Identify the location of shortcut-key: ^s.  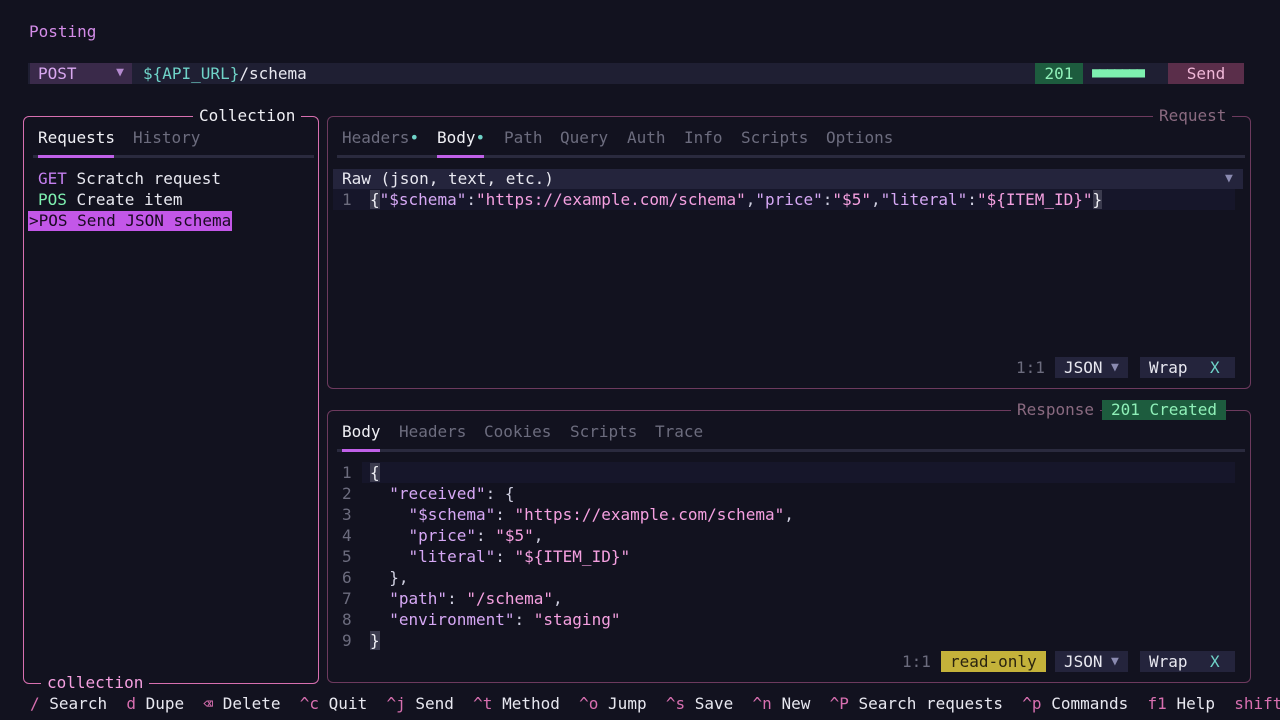
(675, 703).